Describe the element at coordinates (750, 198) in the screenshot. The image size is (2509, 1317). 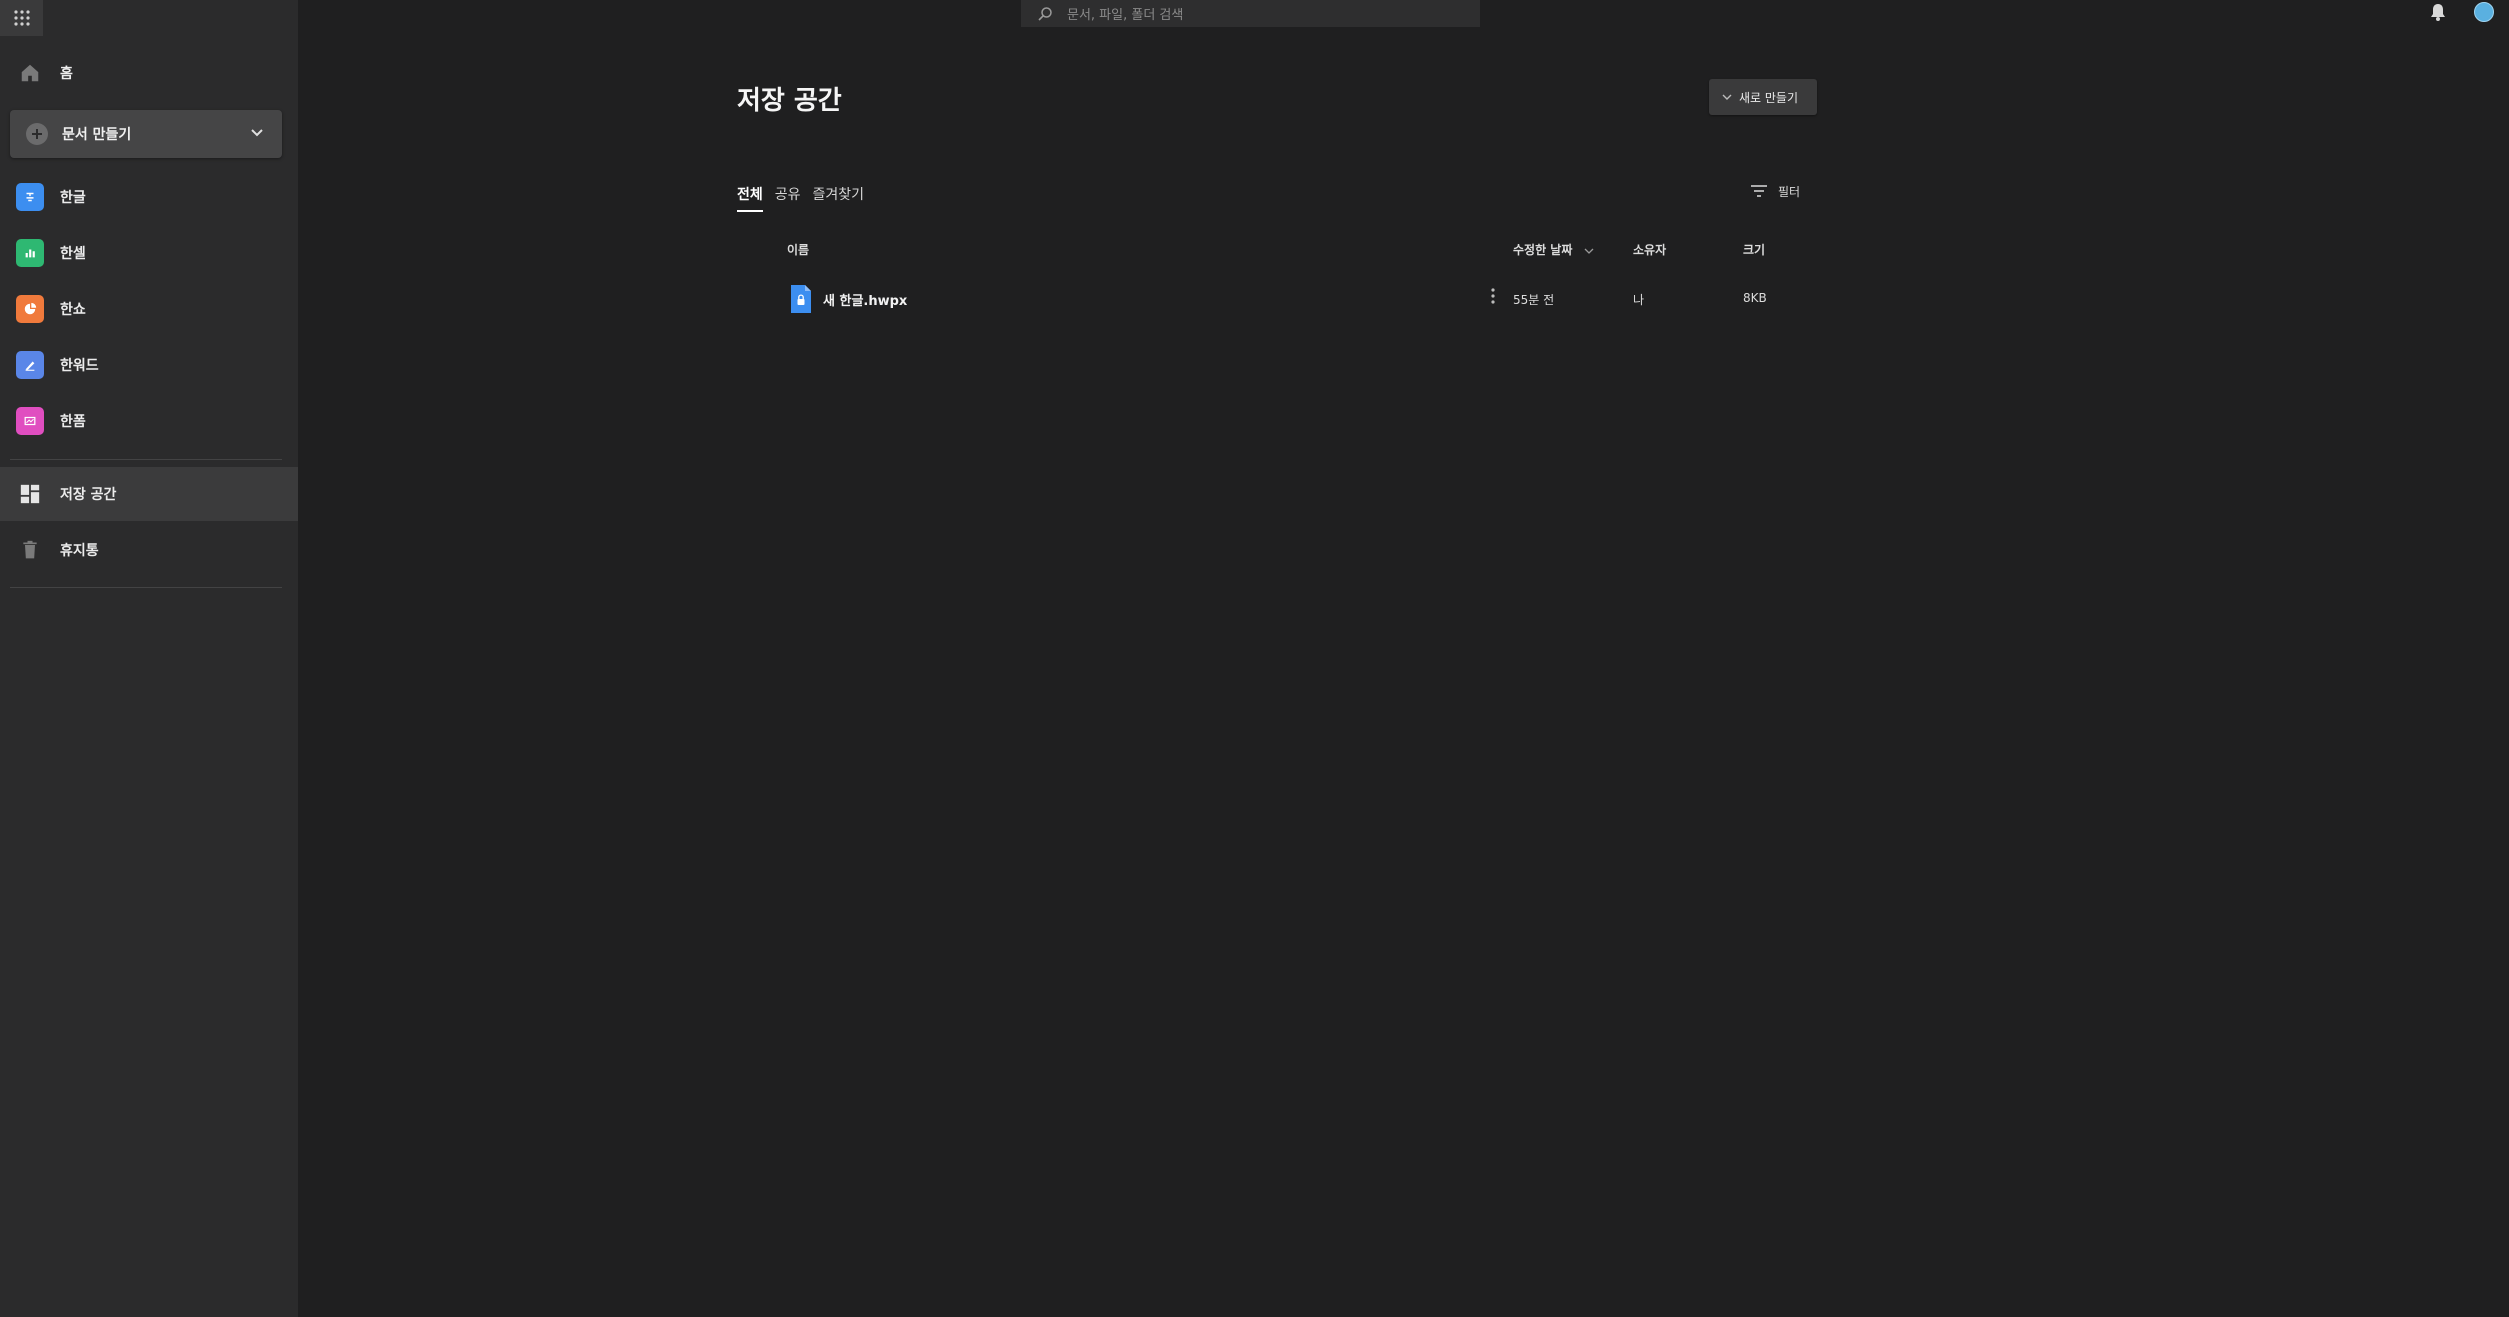
I see `tab-all: 전체` at that location.